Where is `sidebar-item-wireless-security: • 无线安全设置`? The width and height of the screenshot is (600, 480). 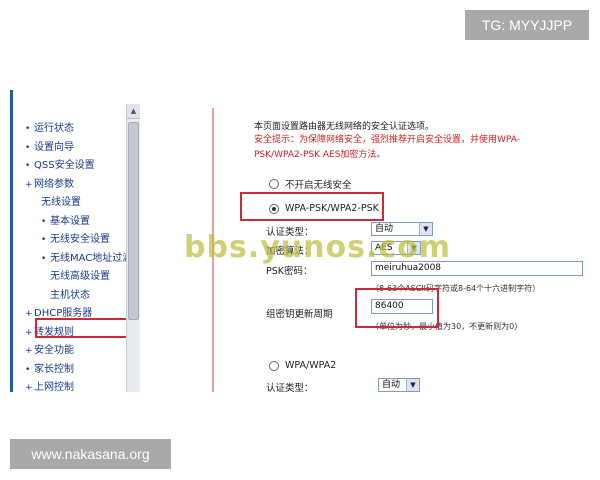 sidebar-item-wireless-security: • 无线安全设置 is located at coordinates (78, 240).